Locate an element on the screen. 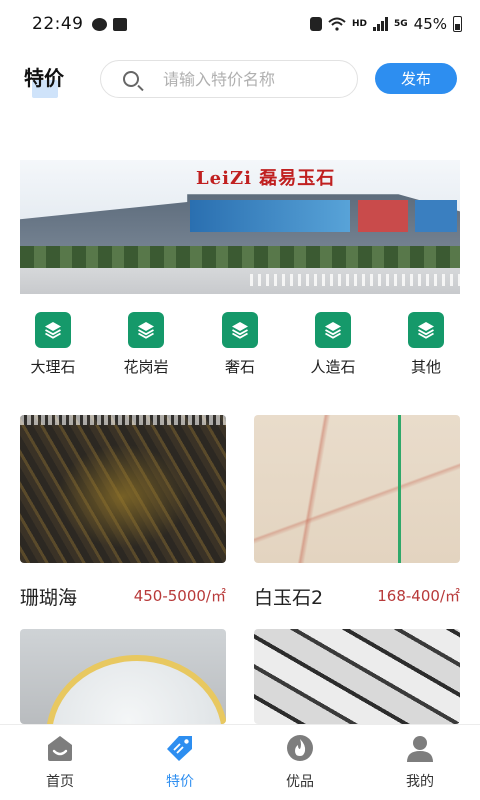  search-input is located at coordinates (256, 79).